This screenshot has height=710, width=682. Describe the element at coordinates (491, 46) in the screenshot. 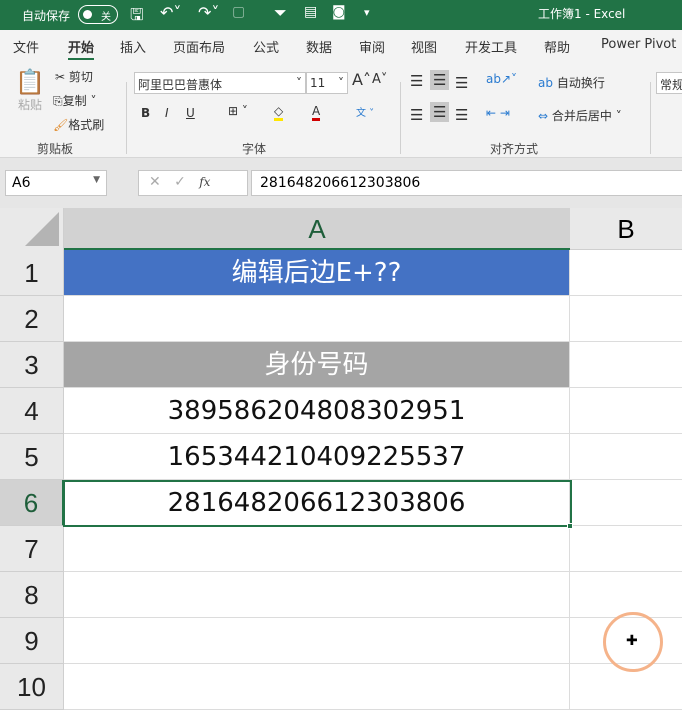

I see `tab-developer: 开发工具` at that location.